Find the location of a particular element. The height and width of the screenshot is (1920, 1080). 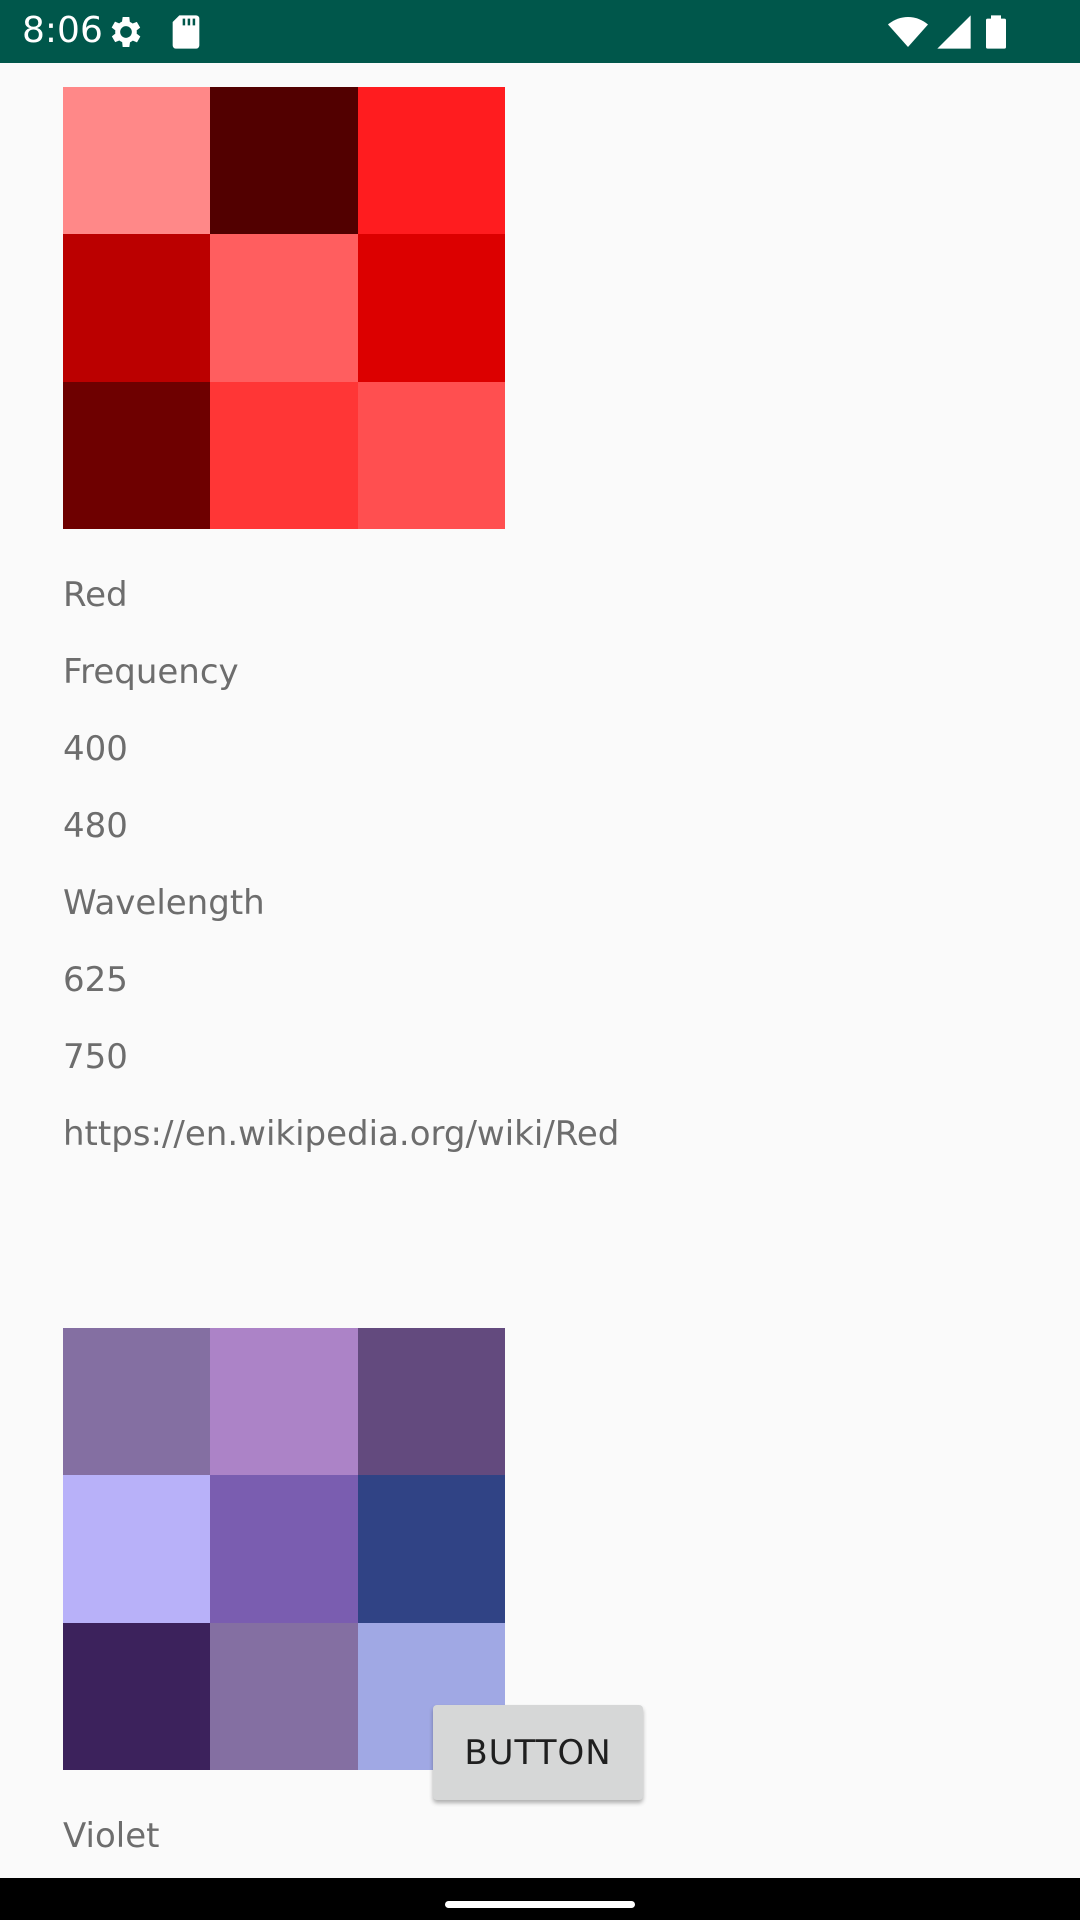

wavelength-label: Wavelength is located at coordinates (164, 903).